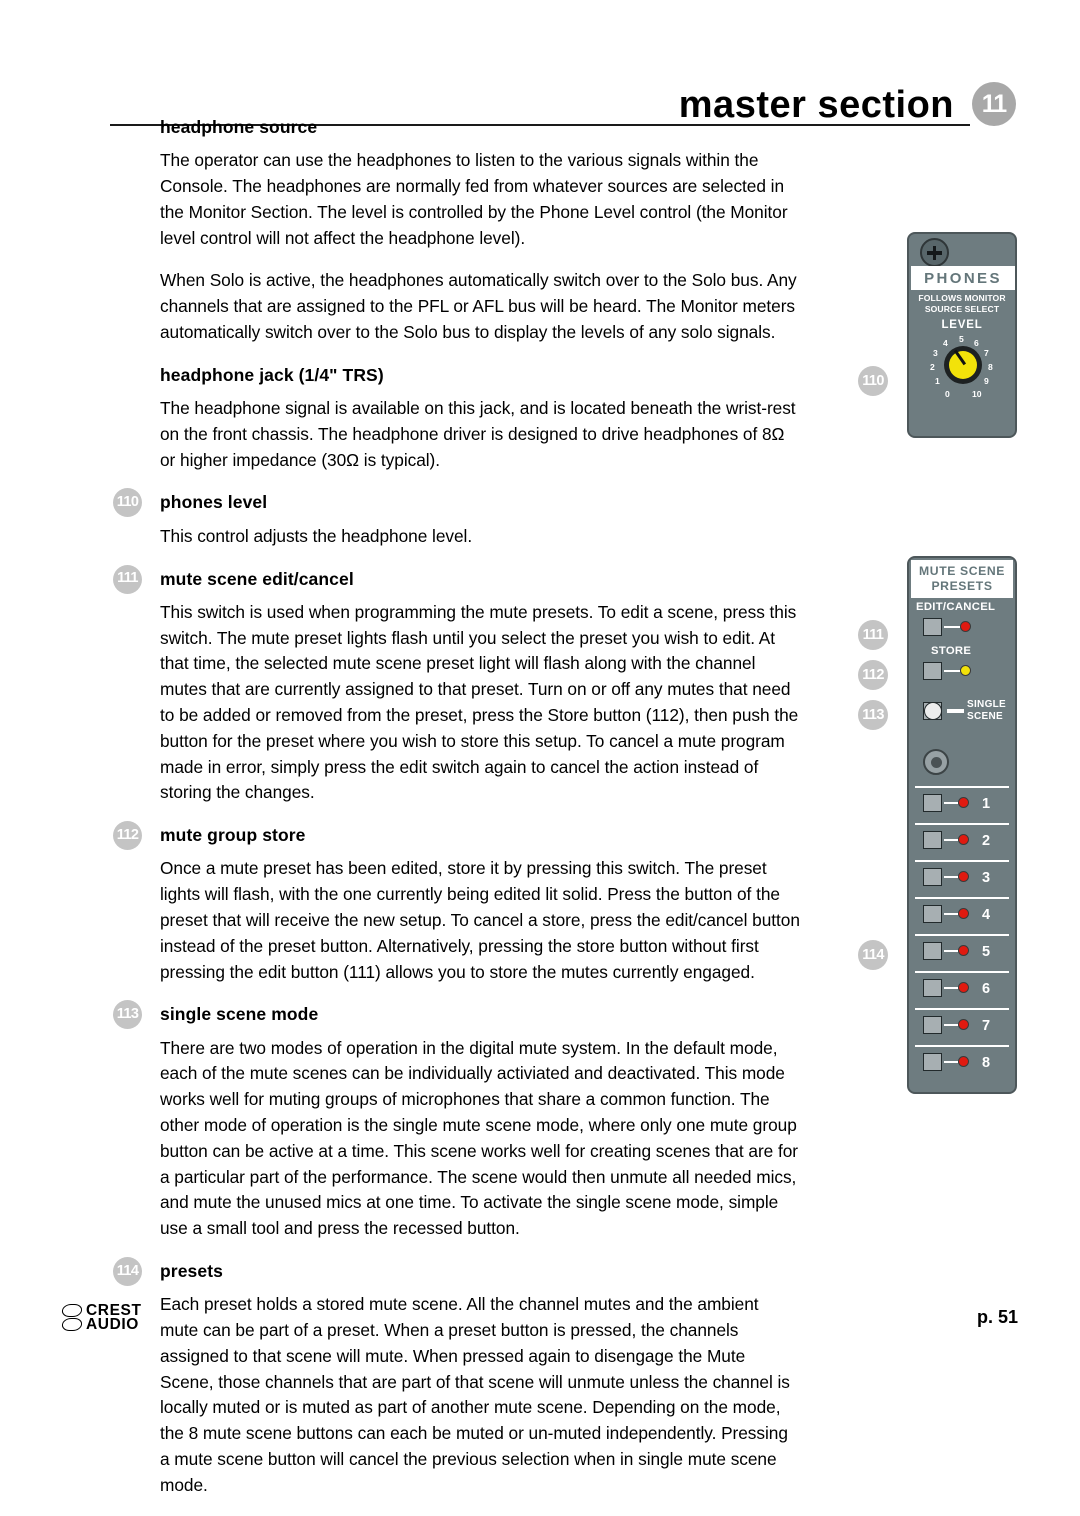 Image resolution: width=1080 pixels, height=1516 pixels. What do you see at coordinates (937, 381) in the screenshot?
I see `knob-tick-1: 1` at bounding box center [937, 381].